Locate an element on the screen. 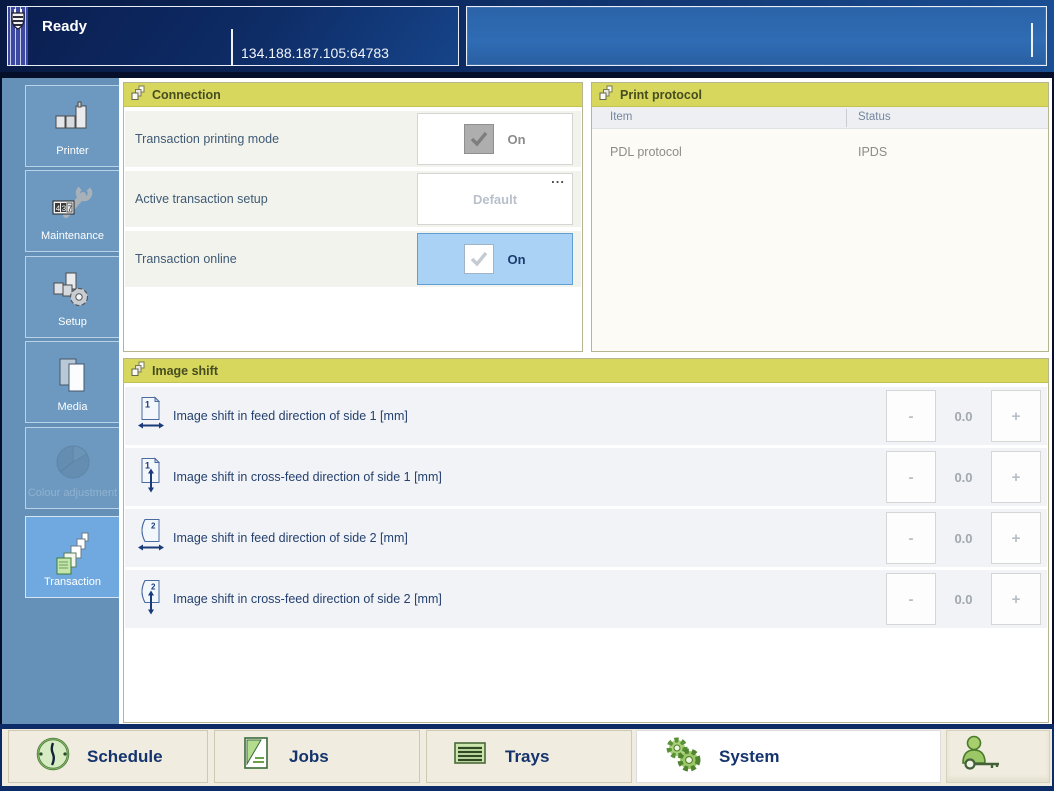  status-divider is located at coordinates (232, 47).